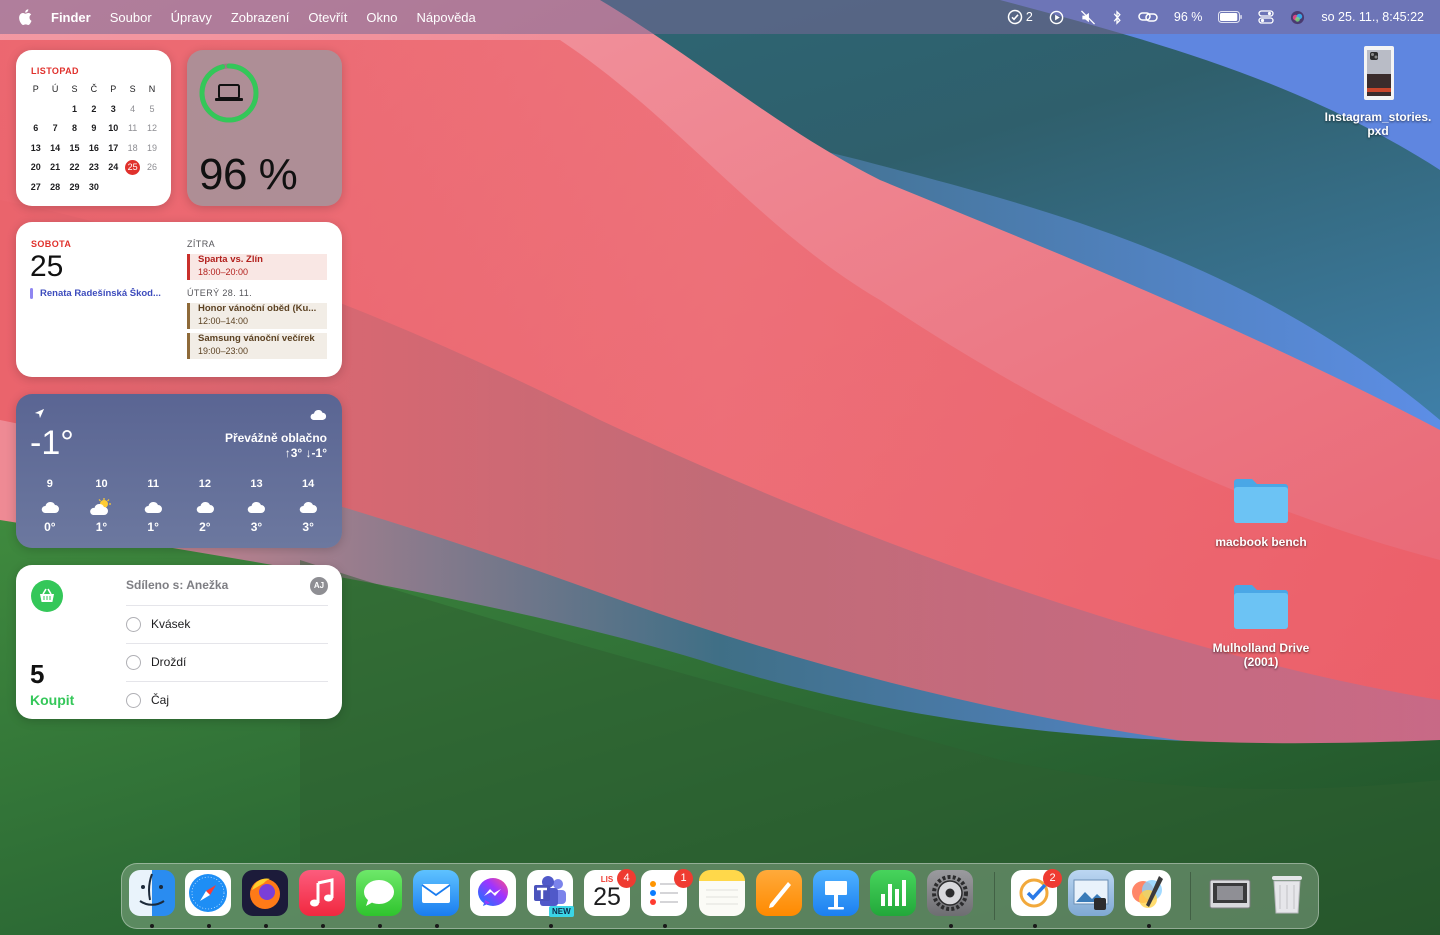  I want to click on reminders-count: 5, so click(37, 674).